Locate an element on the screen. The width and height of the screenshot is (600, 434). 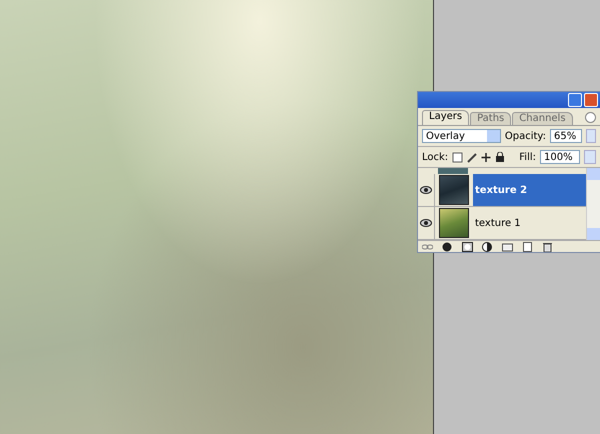
blend-mode-dropdown: Overlay is located at coordinates (461, 136).